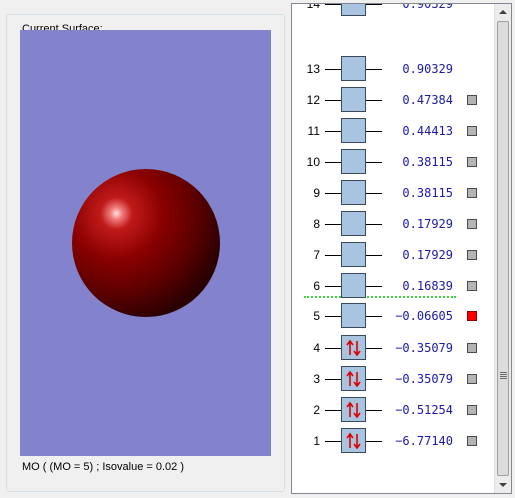 Image resolution: width=515 pixels, height=498 pixels. What do you see at coordinates (316, 193) in the screenshot?
I see `orbital-index: 9` at bounding box center [316, 193].